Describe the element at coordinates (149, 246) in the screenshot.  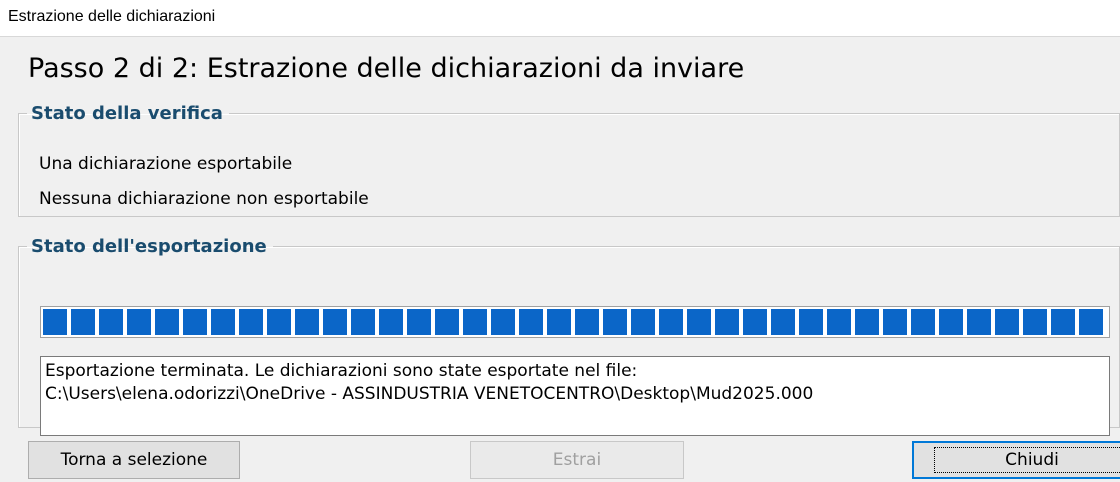
I see `export-group-title: Stato dell'esportazione` at that location.